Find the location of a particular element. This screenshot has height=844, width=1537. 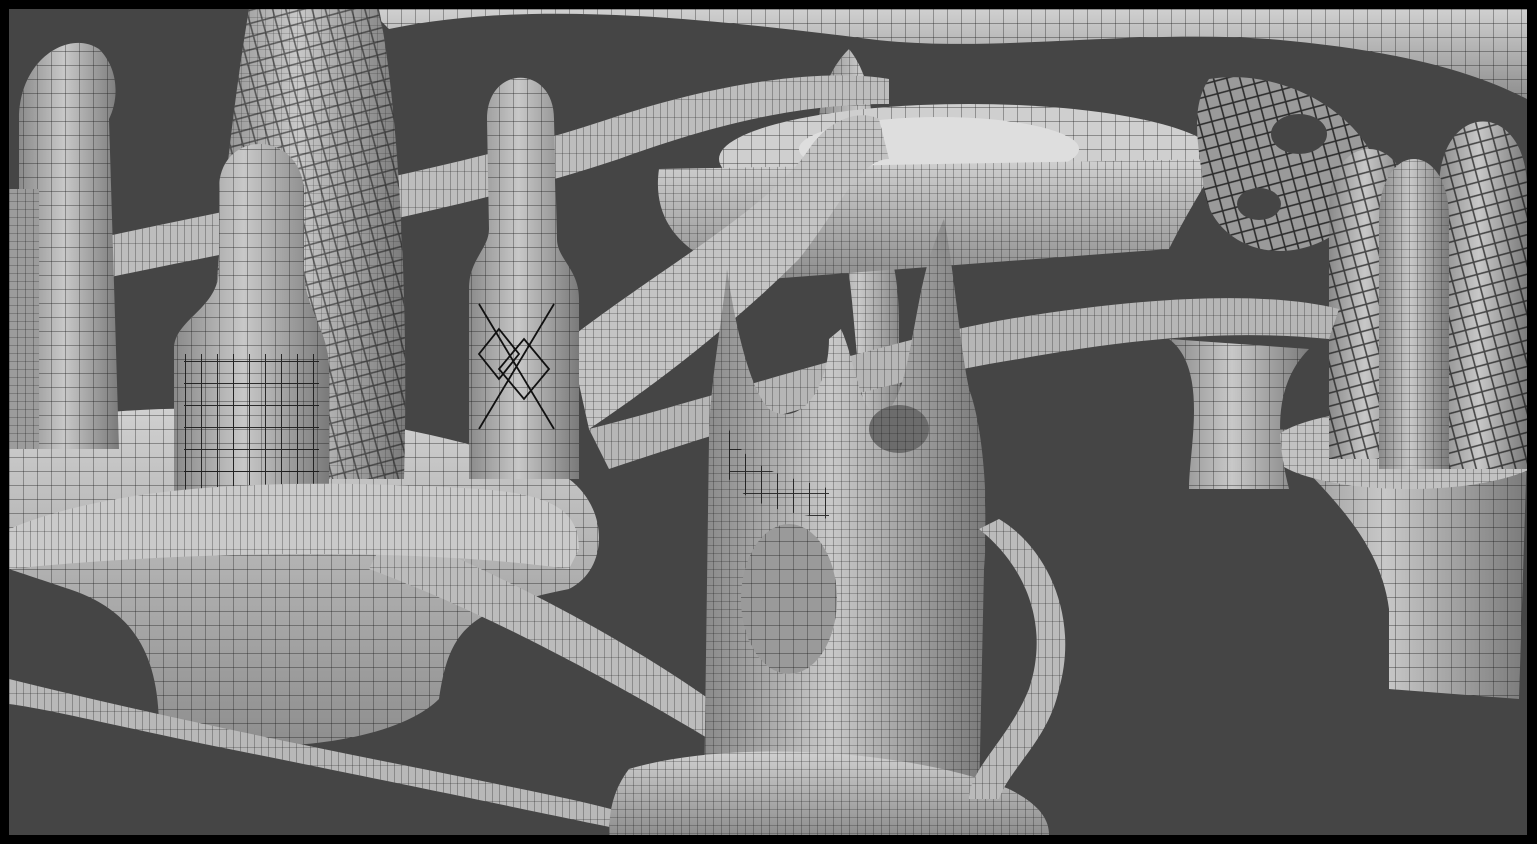

right-arched-towers is located at coordinates (1428, 295).